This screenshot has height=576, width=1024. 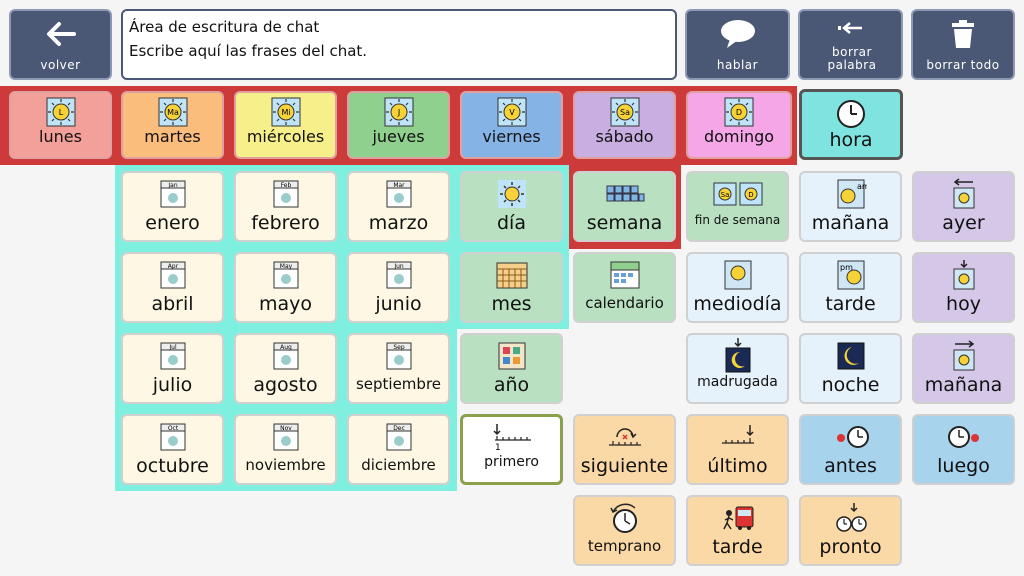 What do you see at coordinates (737, 449) in the screenshot?
I see `ultimo-tile: último` at bounding box center [737, 449].